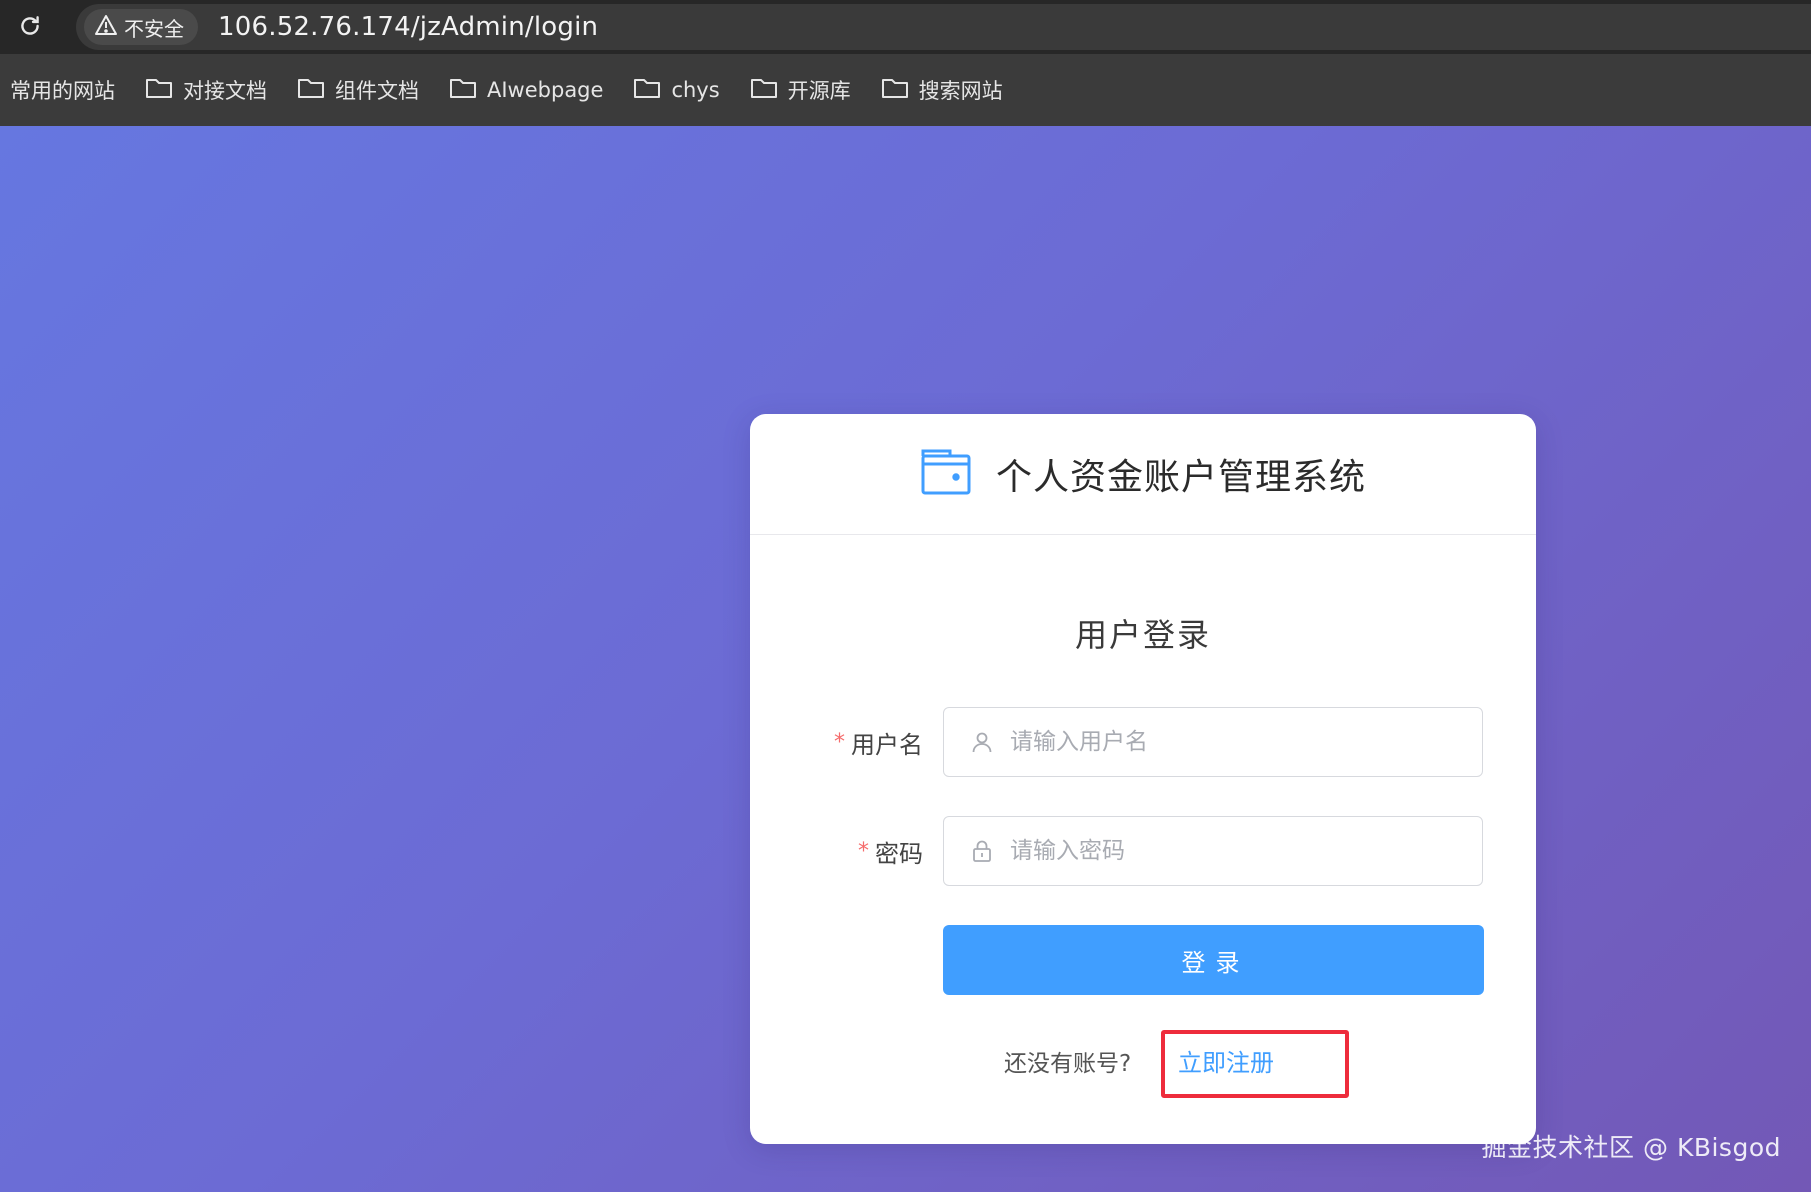  I want to click on reload-icon, so click(30, 26).